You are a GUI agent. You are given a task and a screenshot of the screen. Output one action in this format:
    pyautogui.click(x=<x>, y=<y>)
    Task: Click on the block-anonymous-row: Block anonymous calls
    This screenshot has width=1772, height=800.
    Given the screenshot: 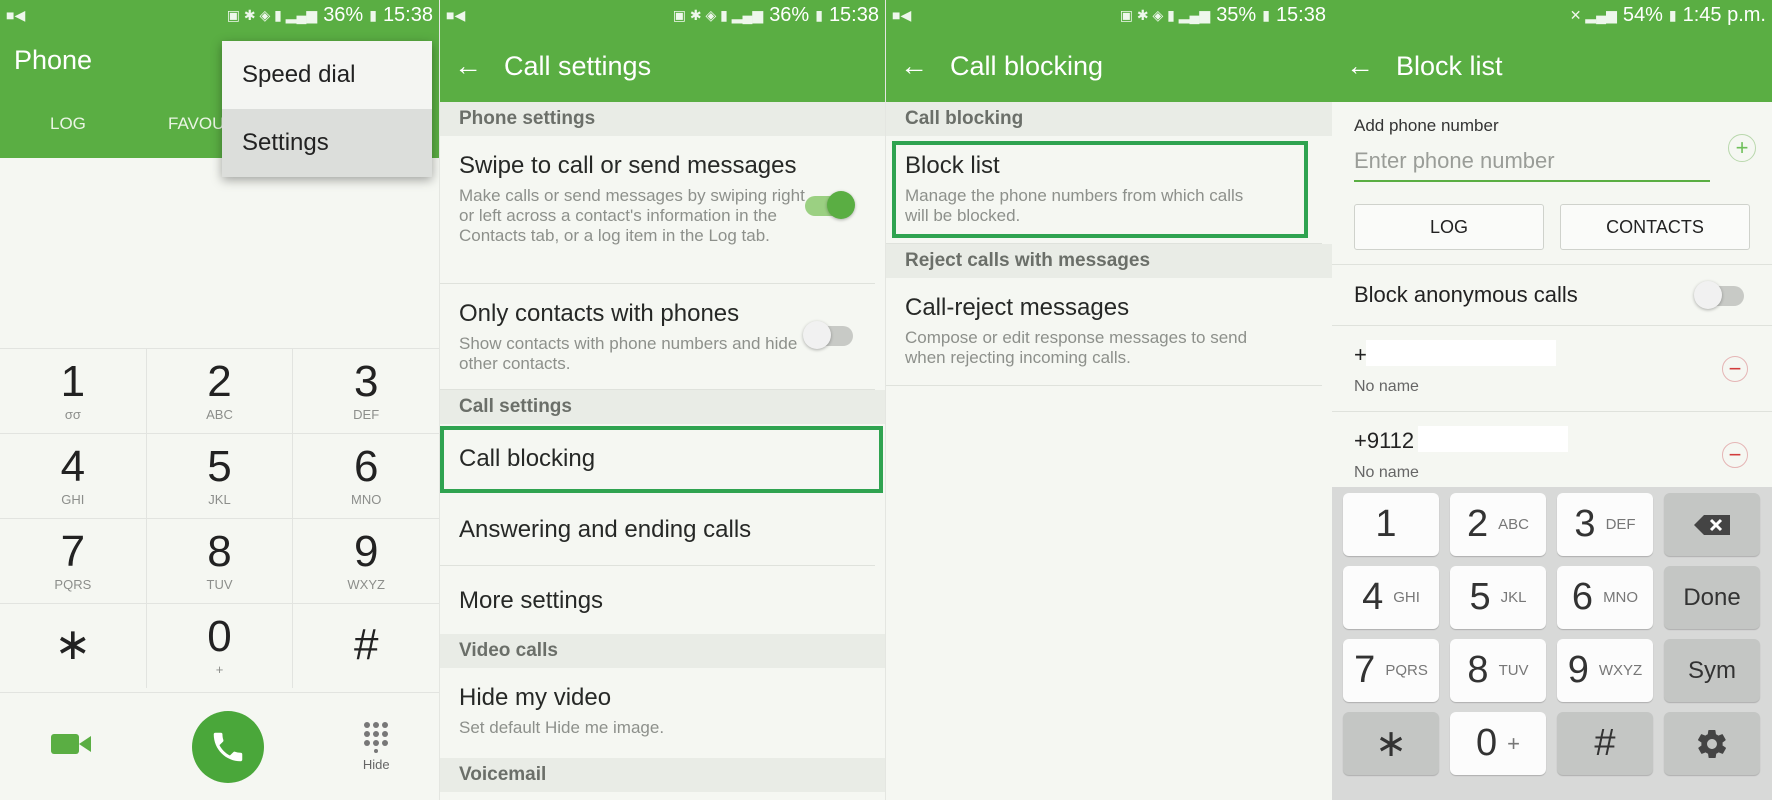 What is the action you would take?
    pyautogui.click(x=1552, y=295)
    